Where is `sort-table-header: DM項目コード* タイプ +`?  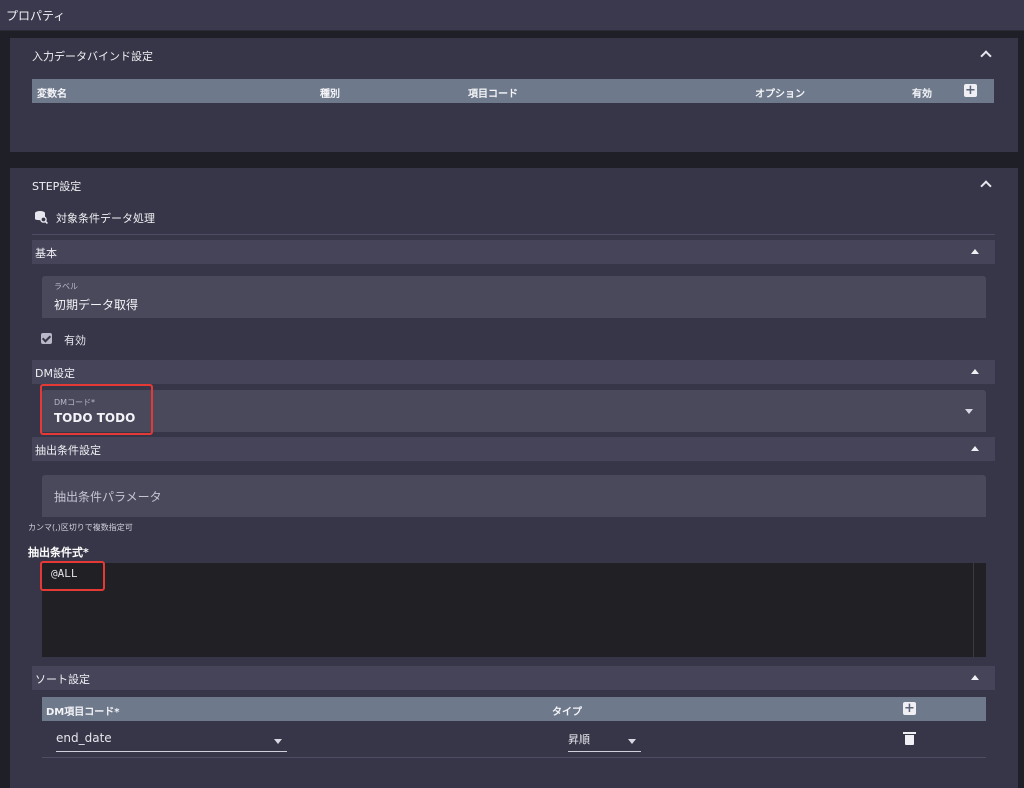
sort-table-header: DM項目コード* タイプ + is located at coordinates (514, 709).